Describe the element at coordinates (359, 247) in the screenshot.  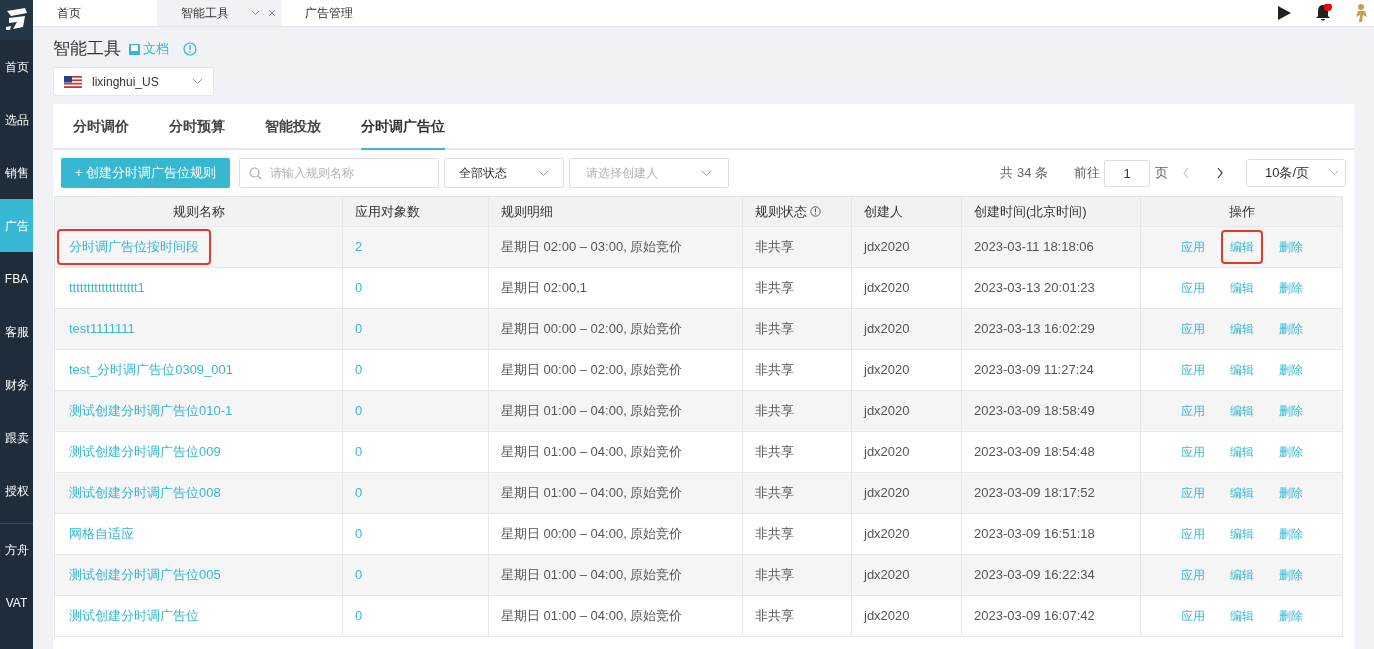
I see `object-count-link: 2` at that location.